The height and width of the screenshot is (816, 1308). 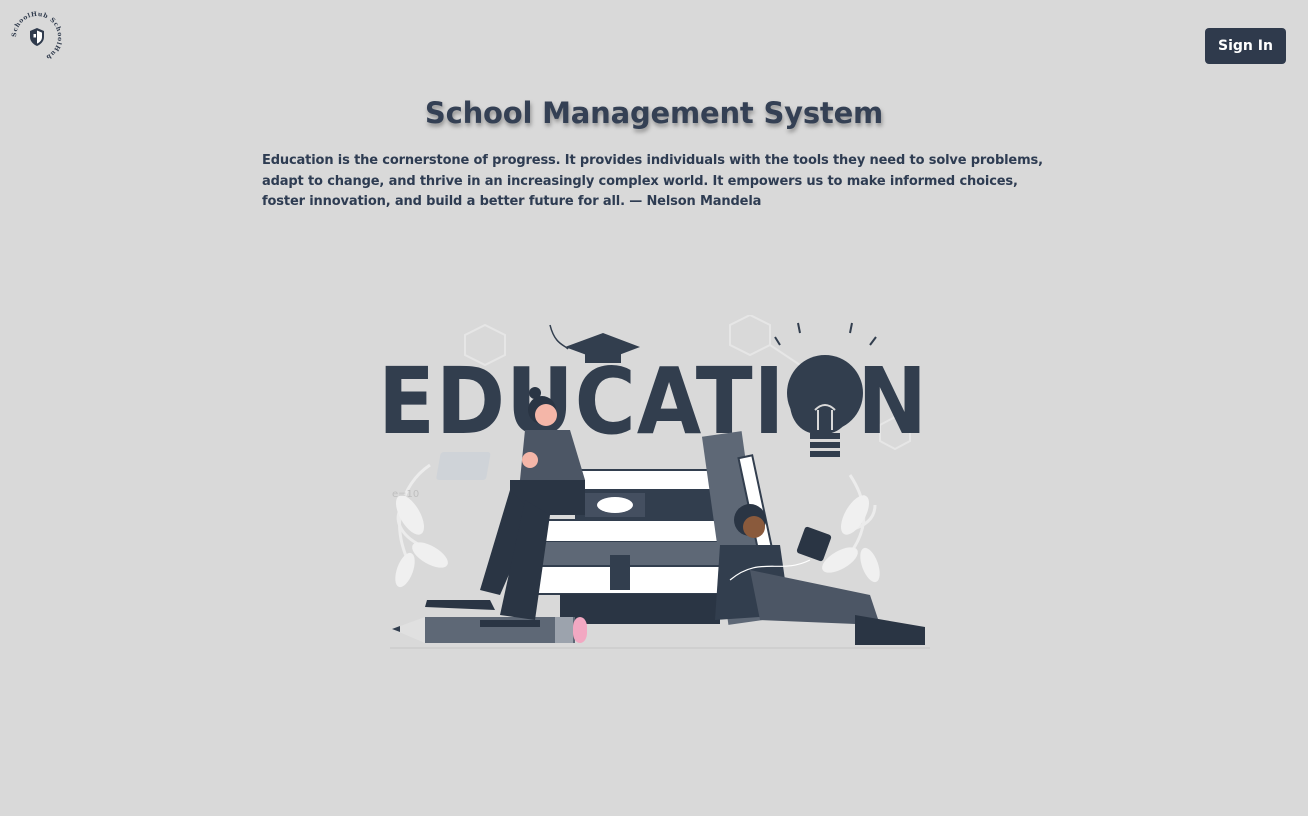 I want to click on page-title: School Management System, so click(x=654, y=113).